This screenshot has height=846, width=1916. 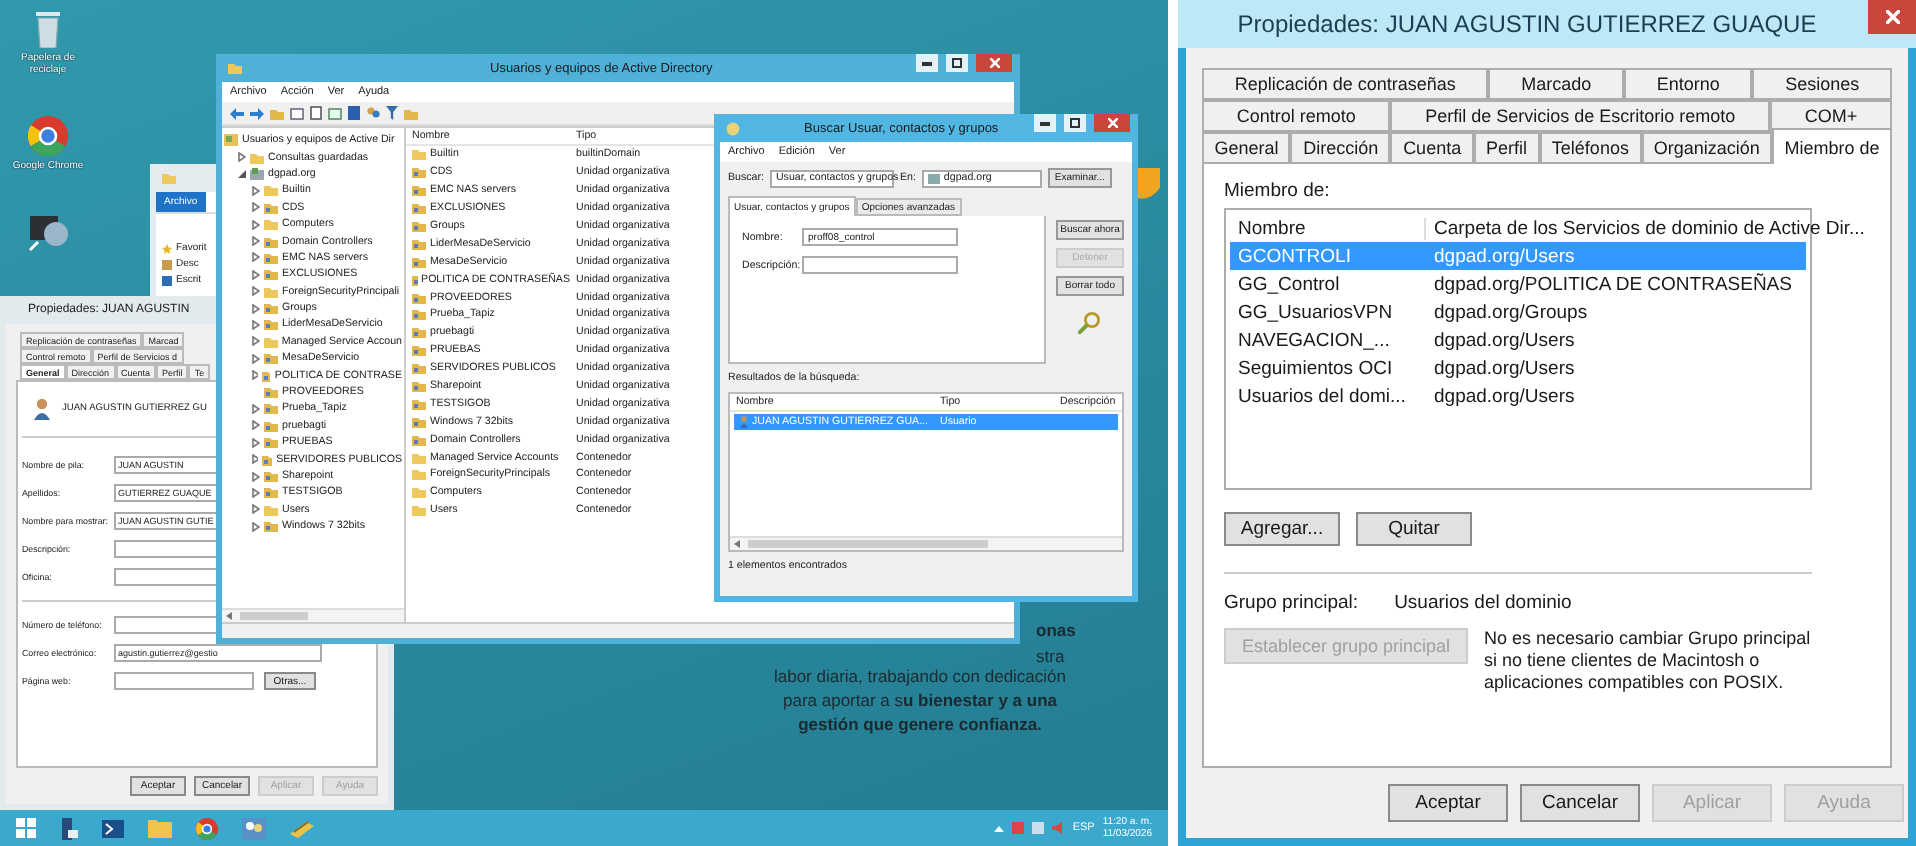 I want to click on forward-arrow-icon, so click(x=257, y=113).